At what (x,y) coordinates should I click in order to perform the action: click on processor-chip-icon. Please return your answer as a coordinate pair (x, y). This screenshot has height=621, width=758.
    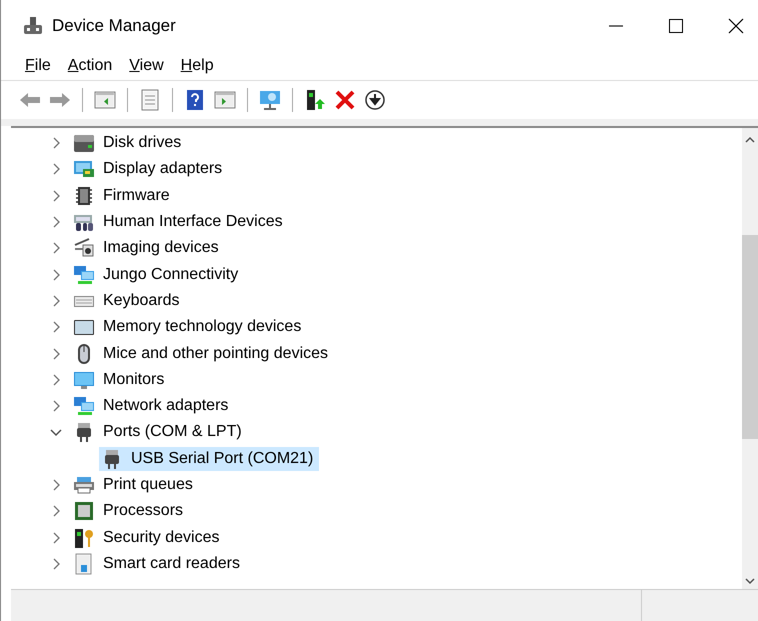
    Looking at the image, I should click on (84, 511).